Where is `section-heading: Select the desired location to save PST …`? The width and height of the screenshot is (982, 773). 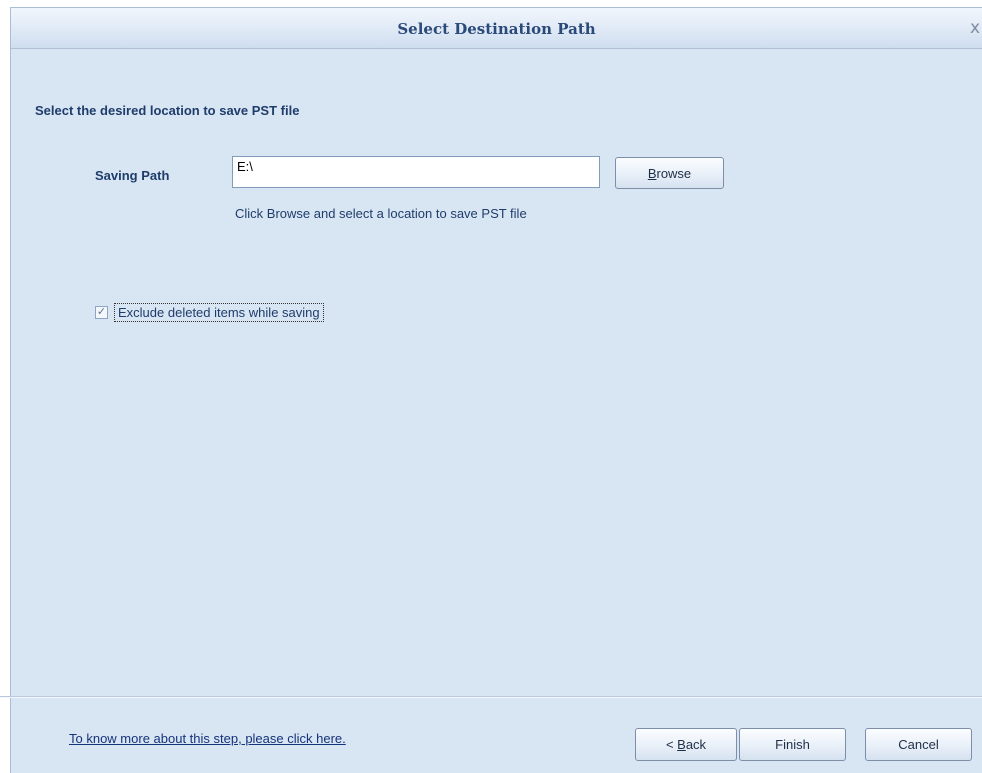
section-heading: Select the desired location to save PST … is located at coordinates (167, 110).